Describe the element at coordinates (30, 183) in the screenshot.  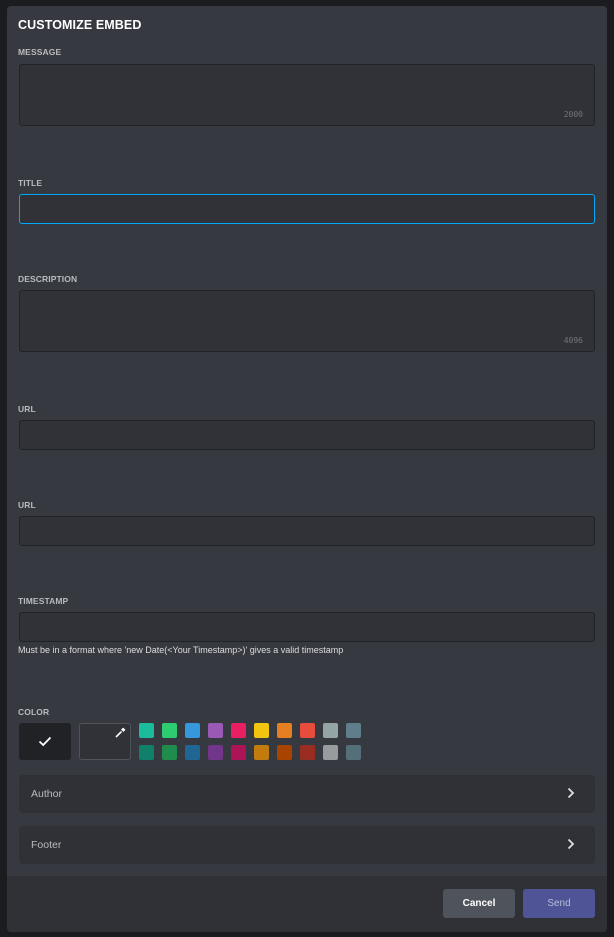
I see `title-label: TITLE` at that location.